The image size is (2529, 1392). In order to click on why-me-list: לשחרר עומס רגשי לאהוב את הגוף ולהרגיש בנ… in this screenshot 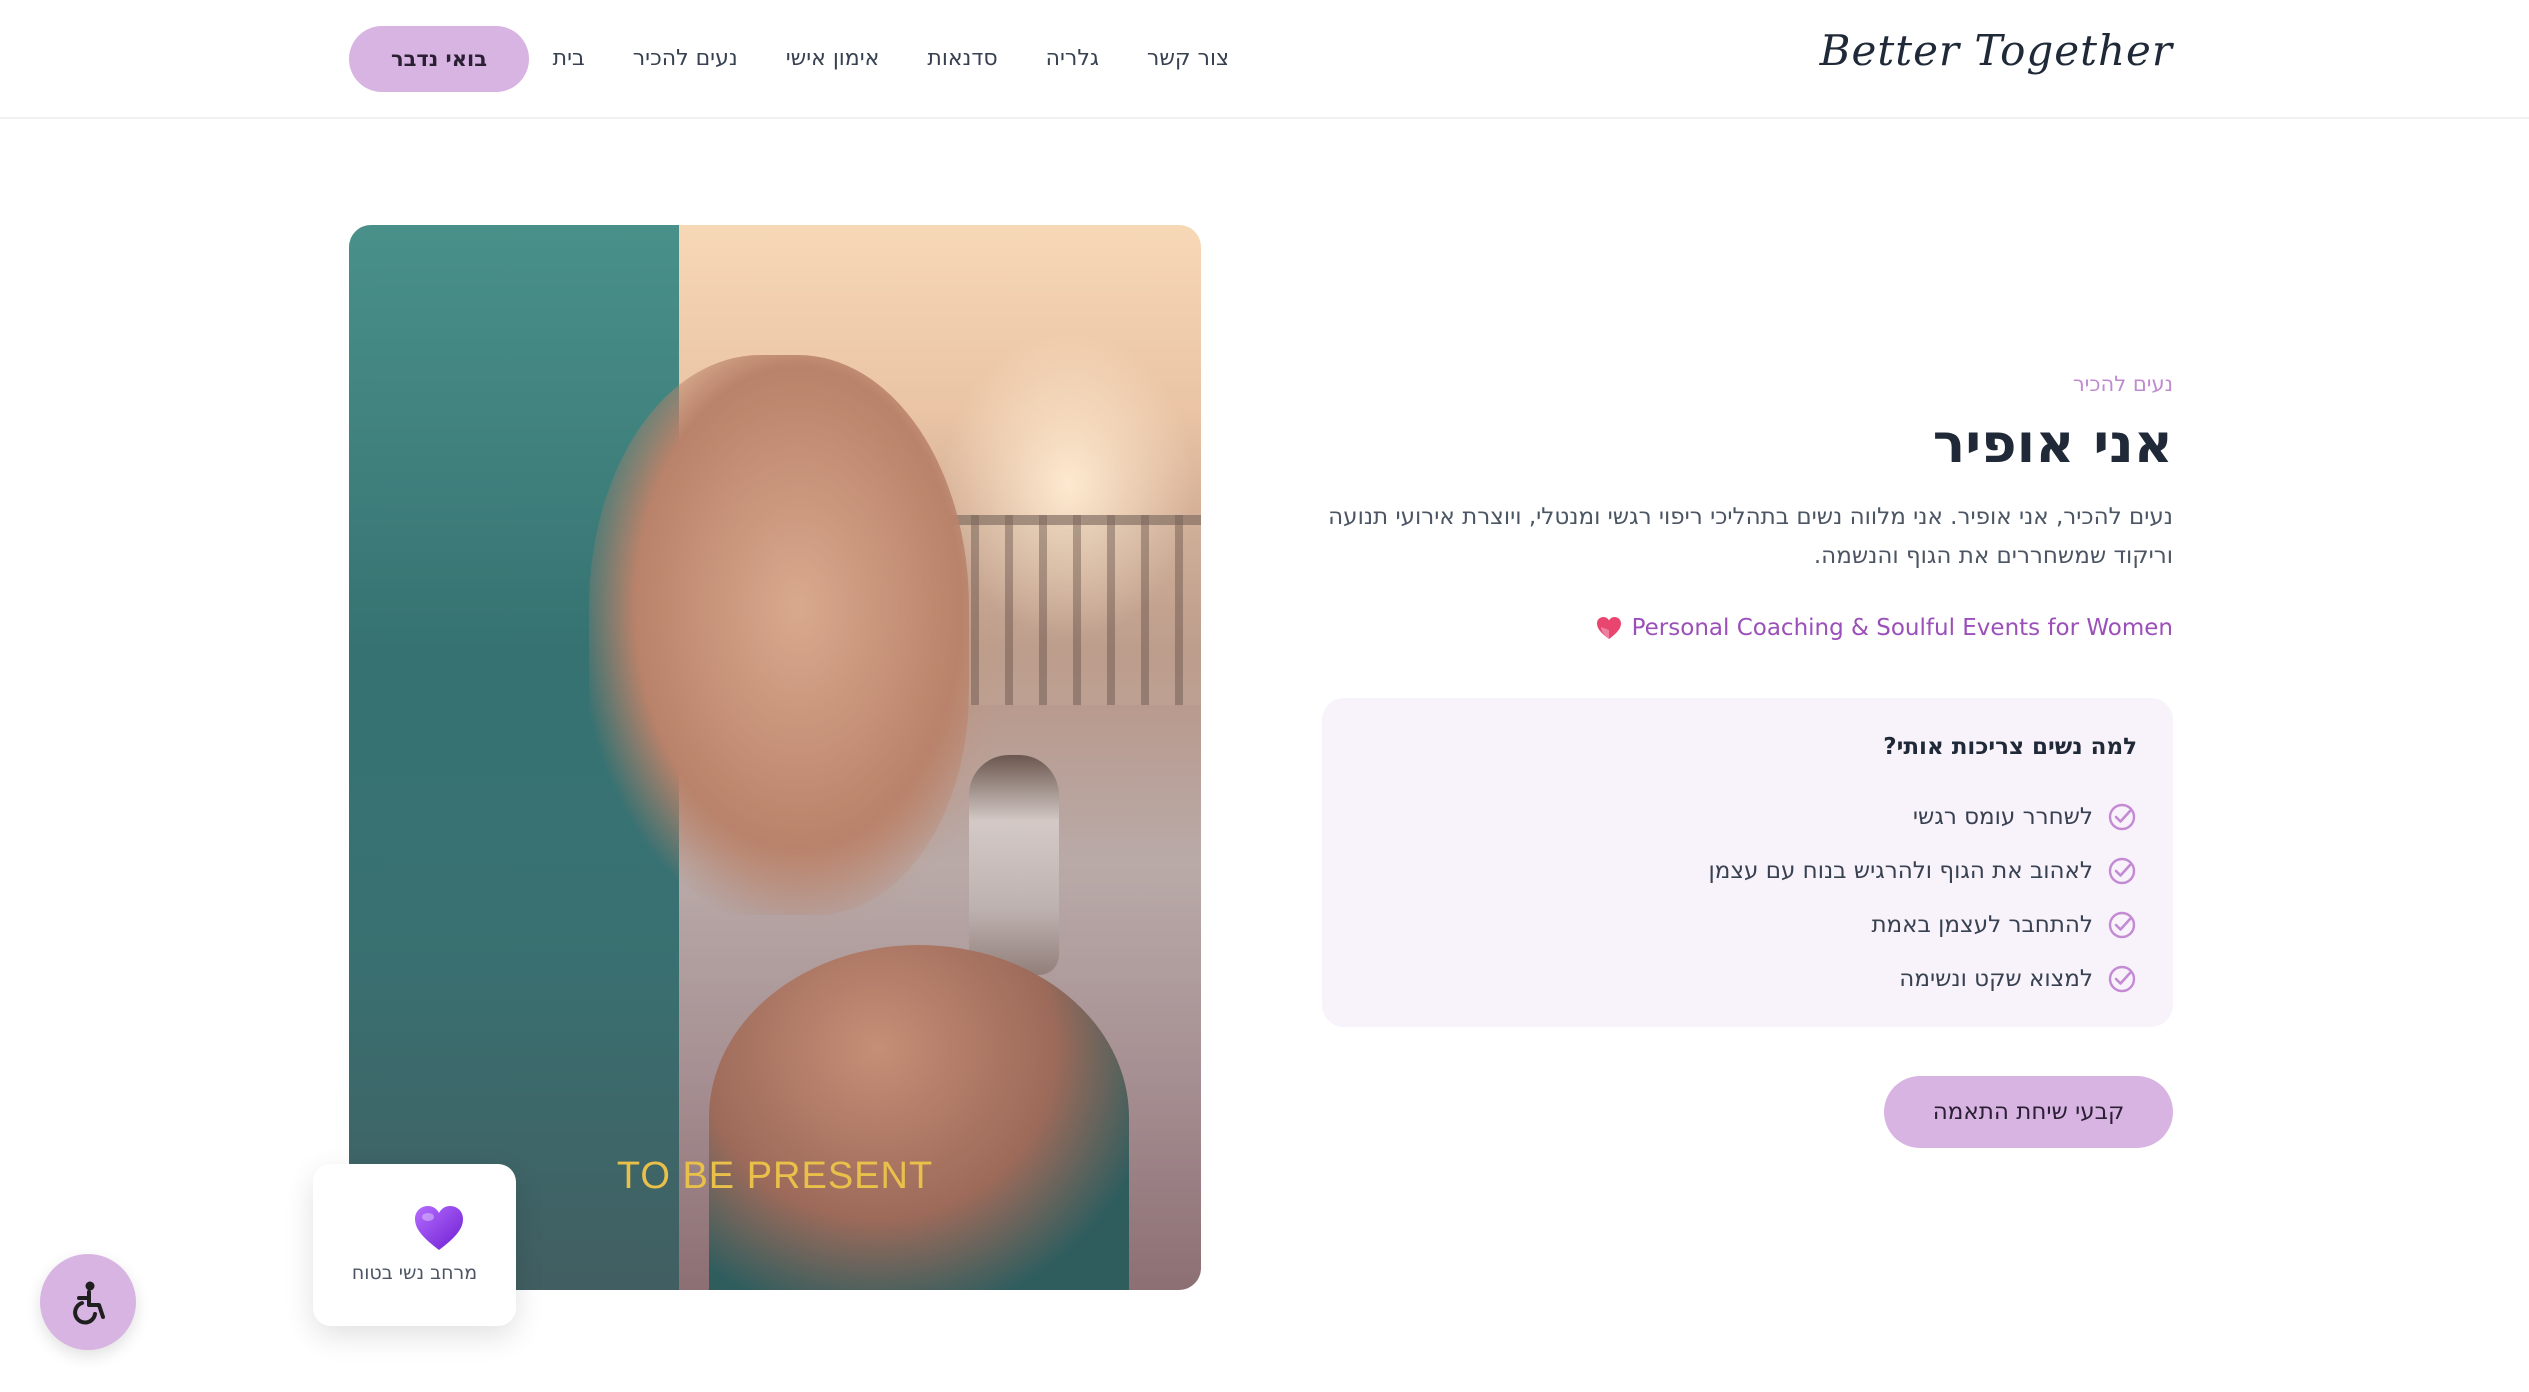, I will do `click(1922, 898)`.